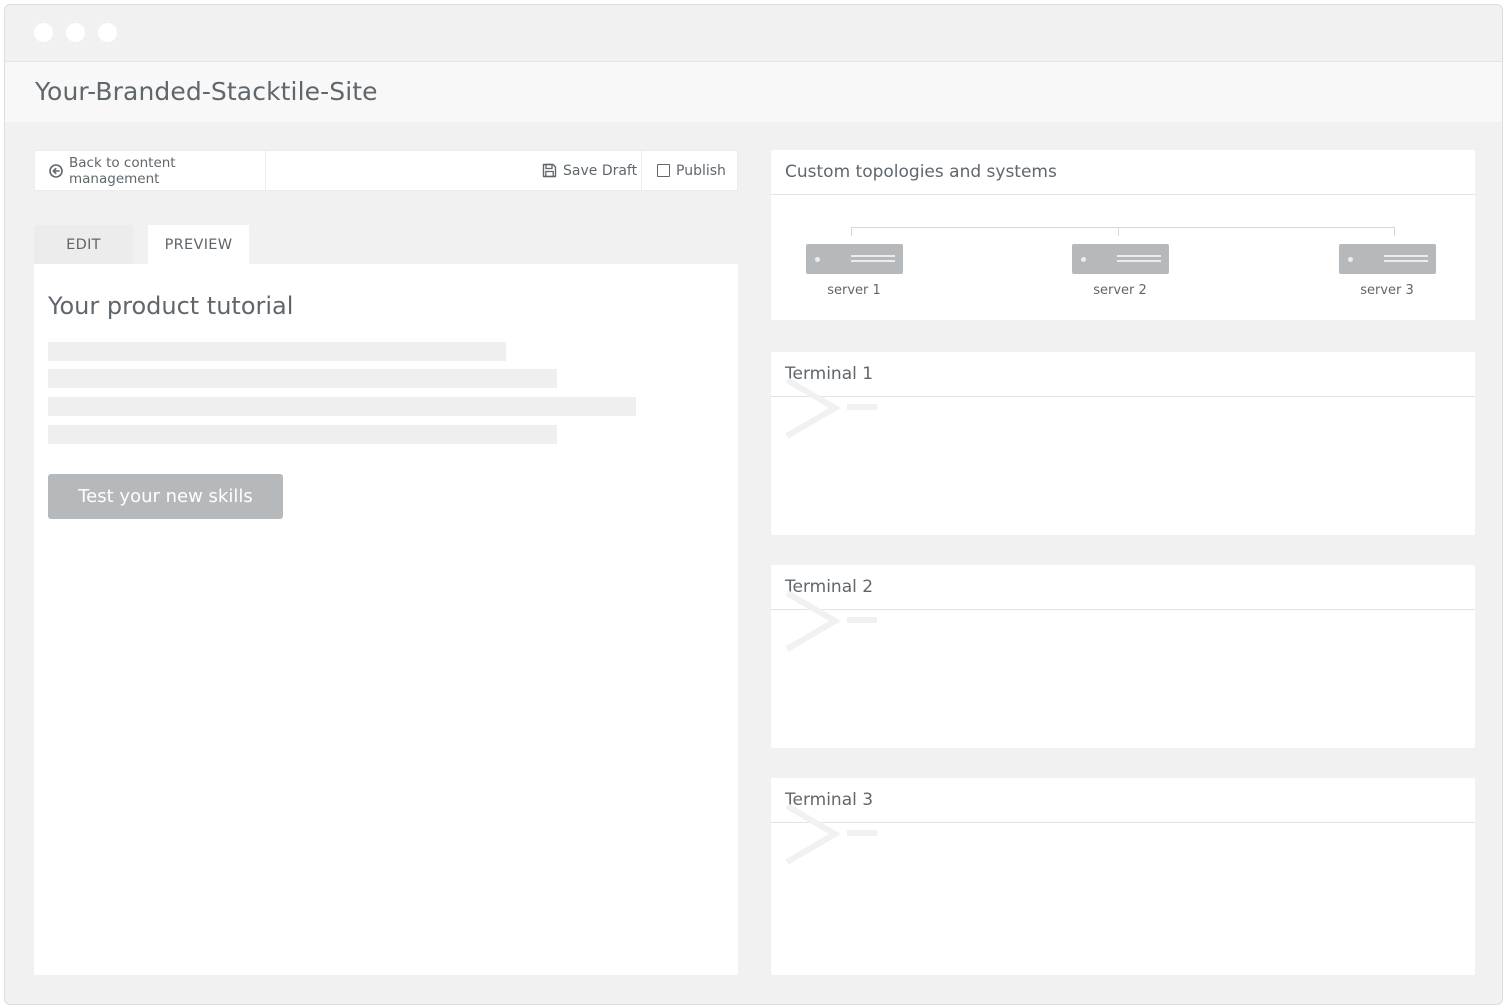 The height and width of the screenshot is (1008, 1508). I want to click on window-dot-close, so click(43, 32).